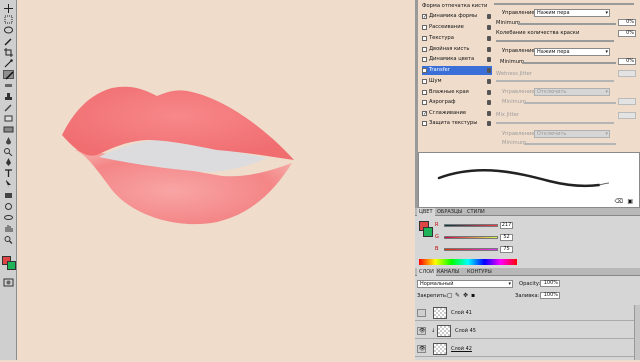  What do you see at coordinates (8, 282) in the screenshot?
I see `quick-mask-icon` at bounding box center [8, 282].